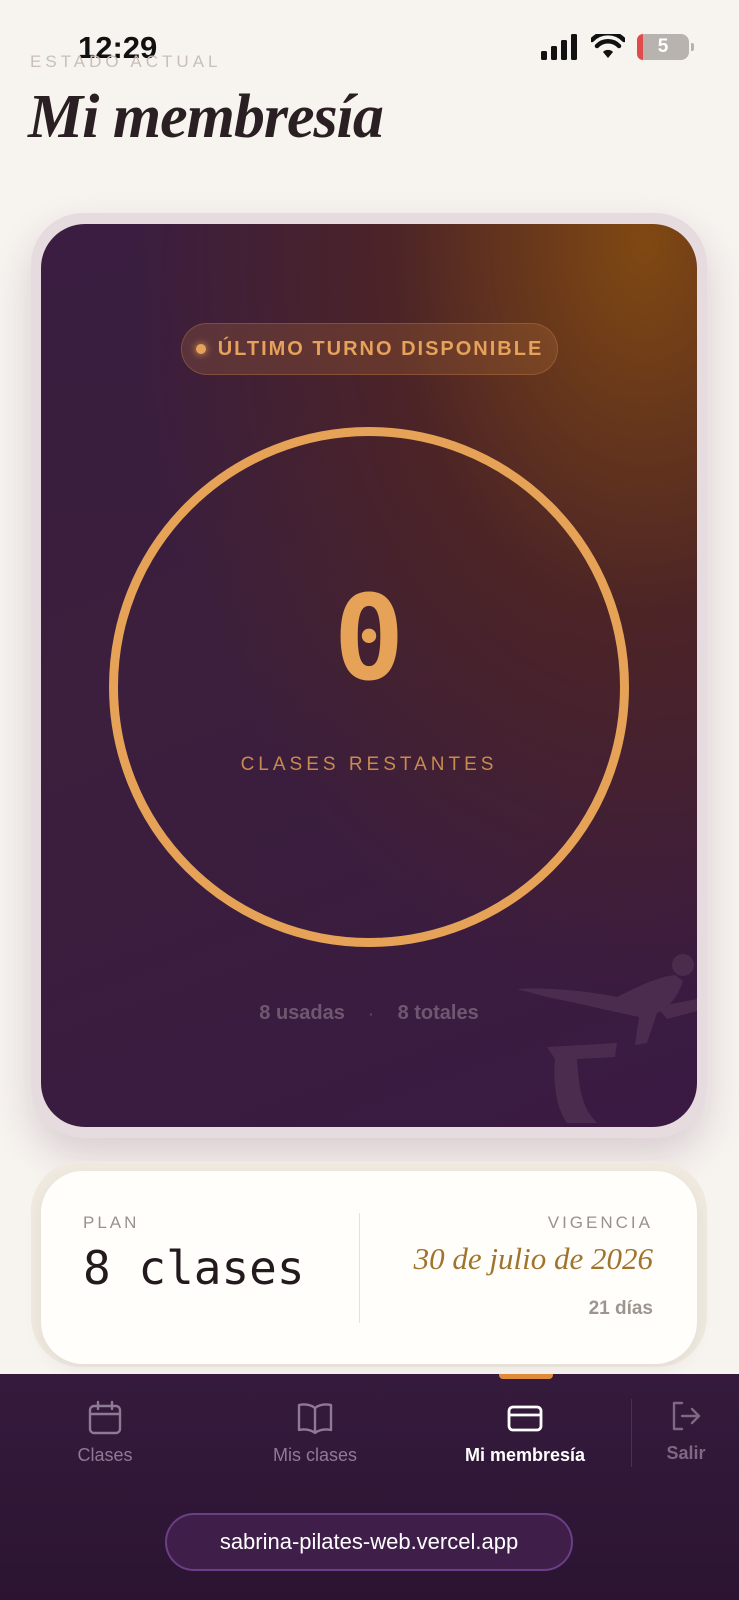 This screenshot has width=739, height=1600. I want to click on active-tab-indicator, so click(526, 1376).